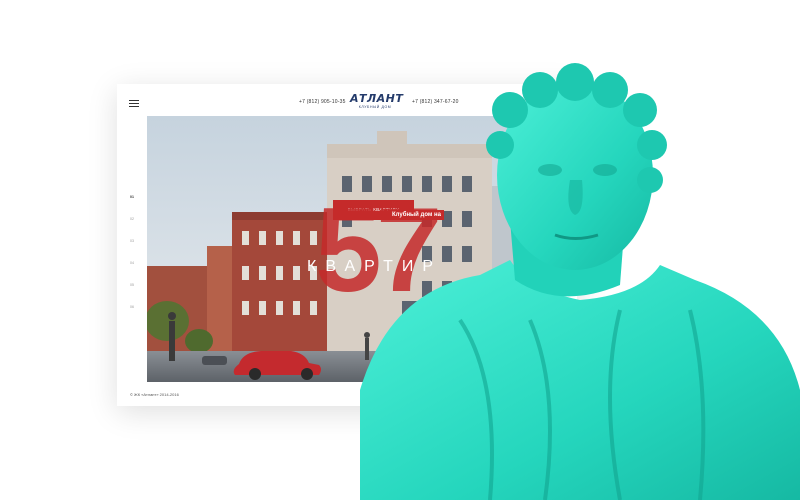  Describe the element at coordinates (322, 102) in the screenshot. I see `phone-left: +7 (812) 905-10-35` at that location.